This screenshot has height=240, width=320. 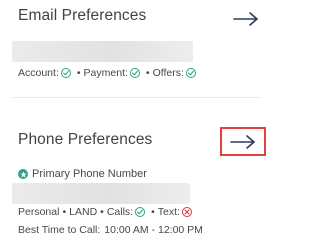 I want to click on best-time-label: Best Time to Call:, so click(x=59, y=230).